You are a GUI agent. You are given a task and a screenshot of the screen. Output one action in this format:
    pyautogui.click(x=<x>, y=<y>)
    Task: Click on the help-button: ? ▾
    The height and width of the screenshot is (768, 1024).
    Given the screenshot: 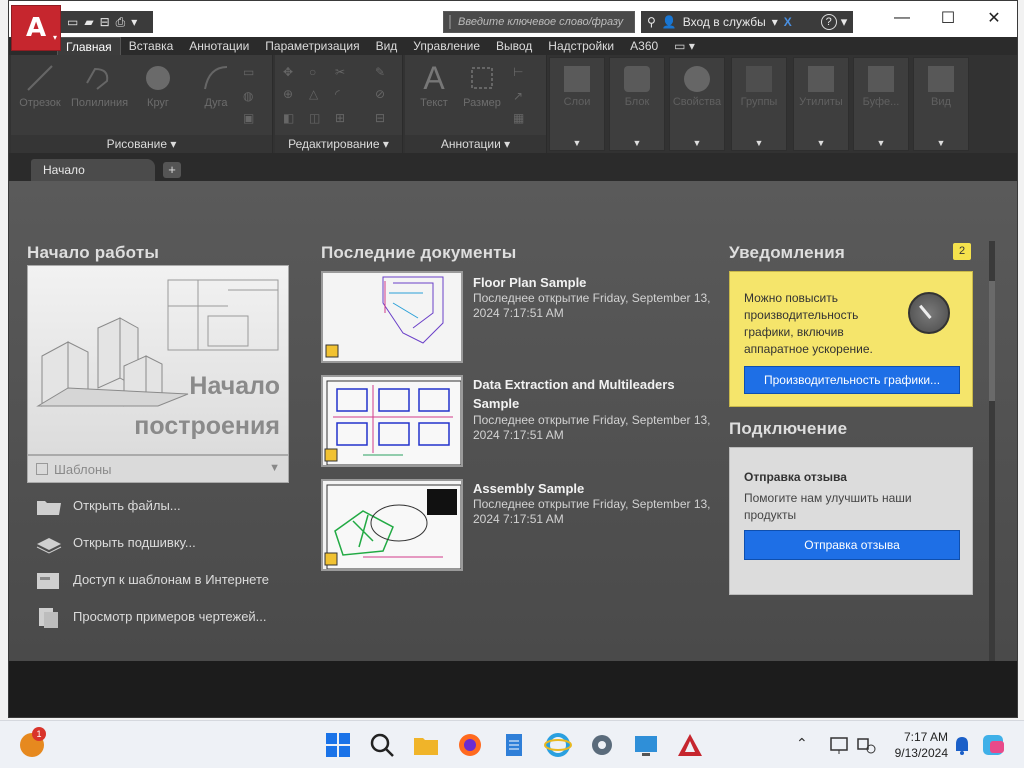 What is the action you would take?
    pyautogui.click(x=834, y=22)
    